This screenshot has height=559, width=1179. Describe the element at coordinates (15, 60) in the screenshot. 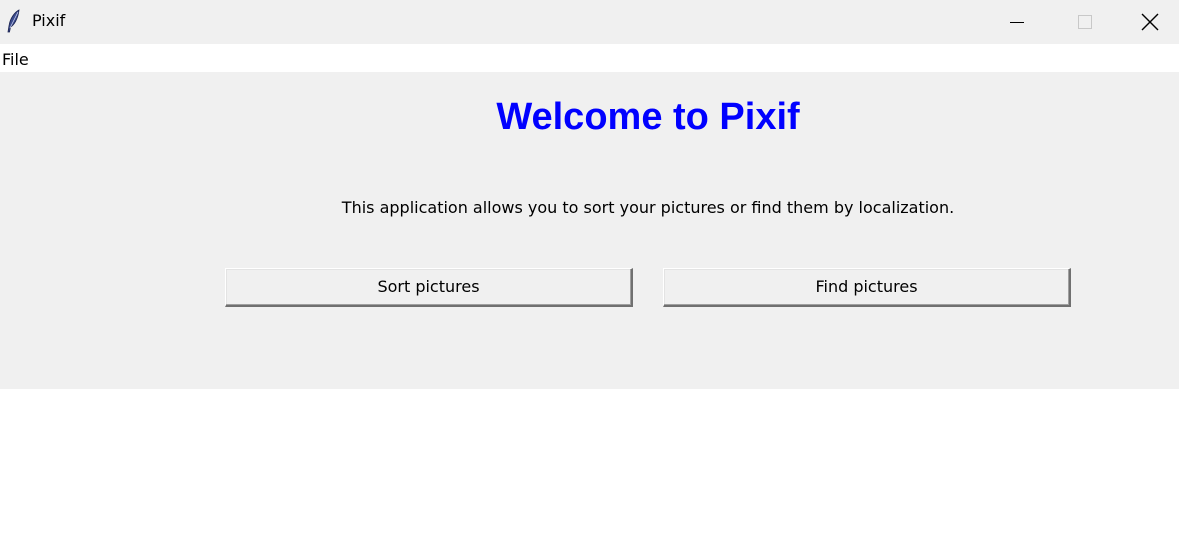

I see `menu-item-file: File` at that location.